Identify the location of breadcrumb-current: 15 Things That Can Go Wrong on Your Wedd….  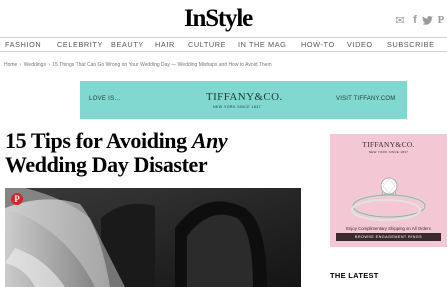
(162, 65).